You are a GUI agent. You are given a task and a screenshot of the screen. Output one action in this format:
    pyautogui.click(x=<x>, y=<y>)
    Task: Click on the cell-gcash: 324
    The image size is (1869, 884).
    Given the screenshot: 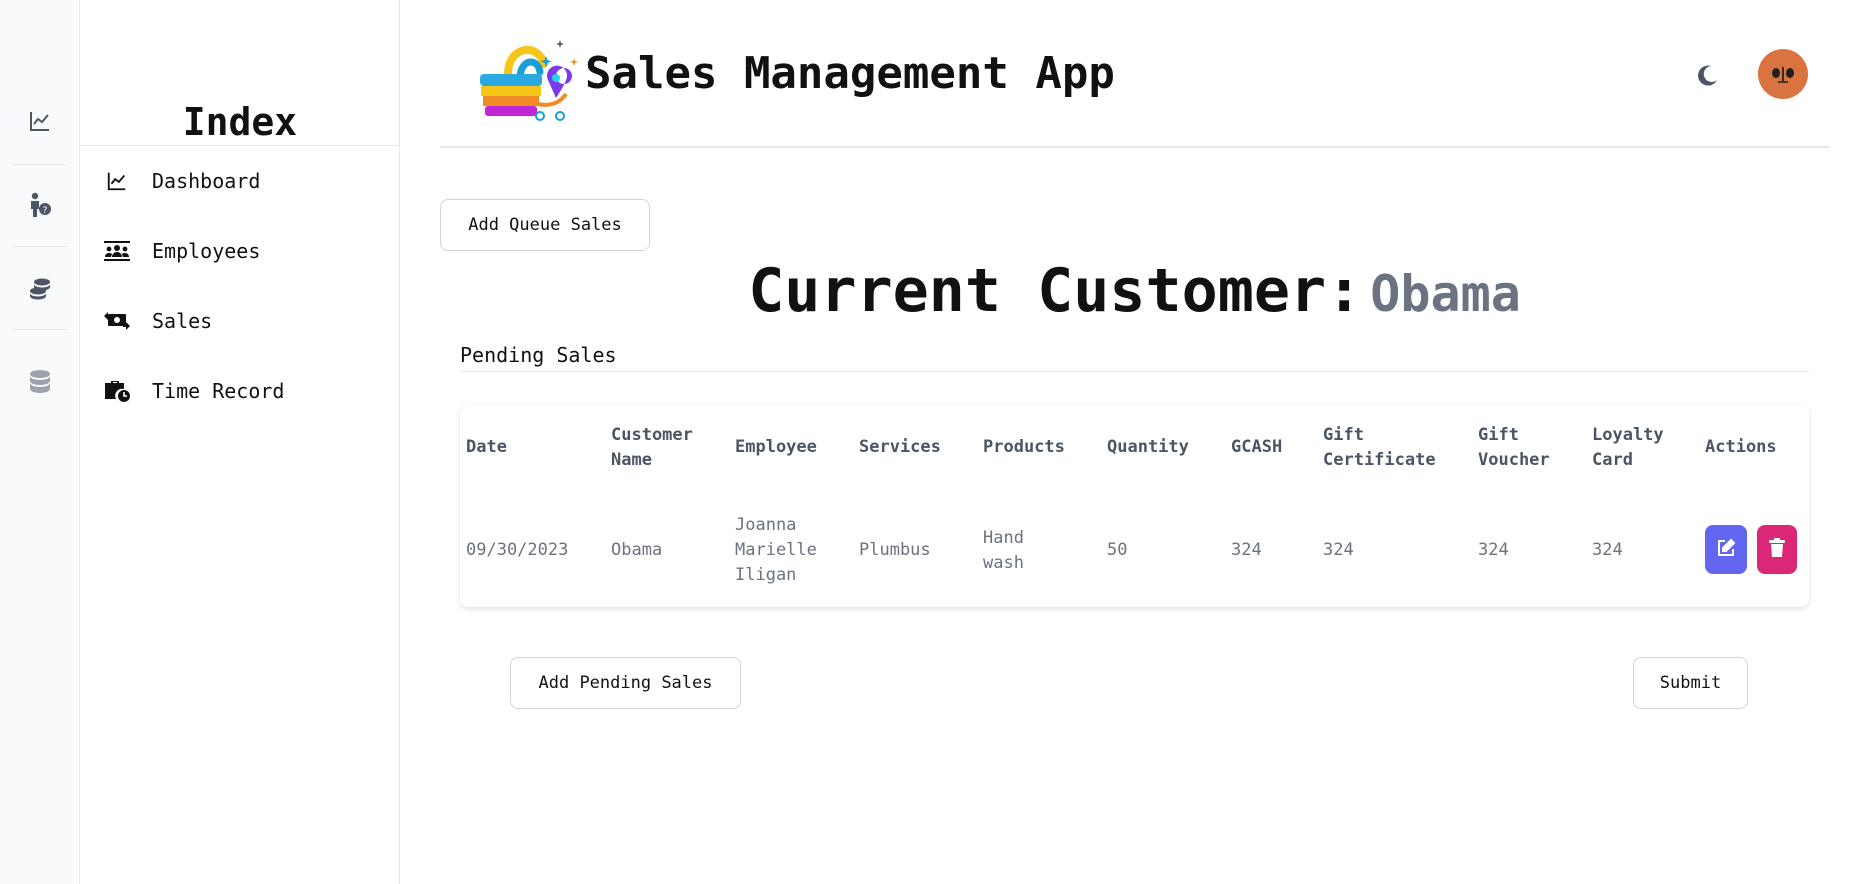 What is the action you would take?
    pyautogui.click(x=1246, y=550)
    